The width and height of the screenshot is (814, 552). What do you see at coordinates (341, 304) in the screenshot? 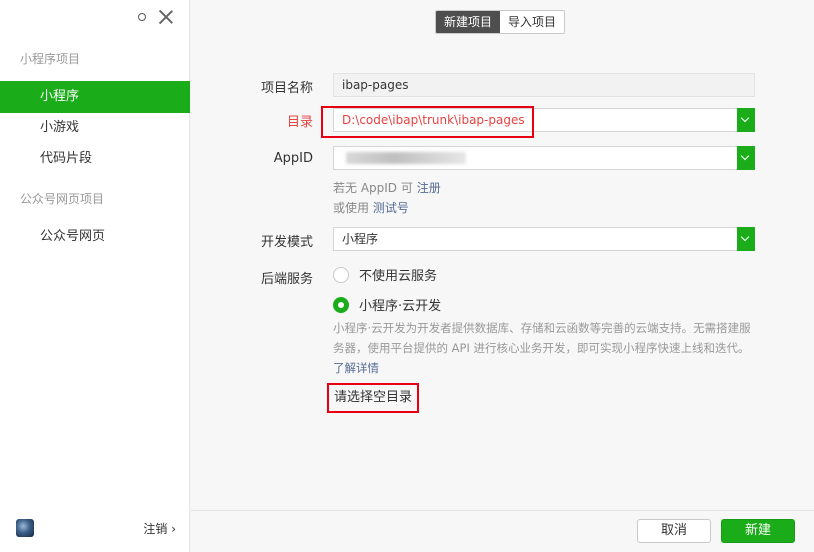
I see `radio-on-icon` at bounding box center [341, 304].